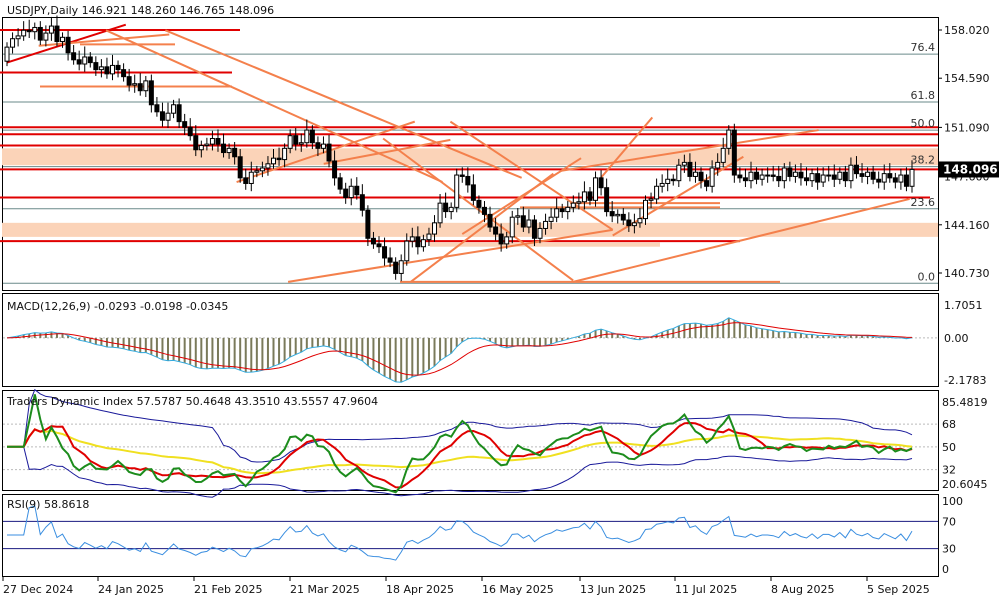 This screenshot has width=1000, height=600. Describe the element at coordinates (923, 123) in the screenshot. I see `fib-label-2: 50.0` at that location.